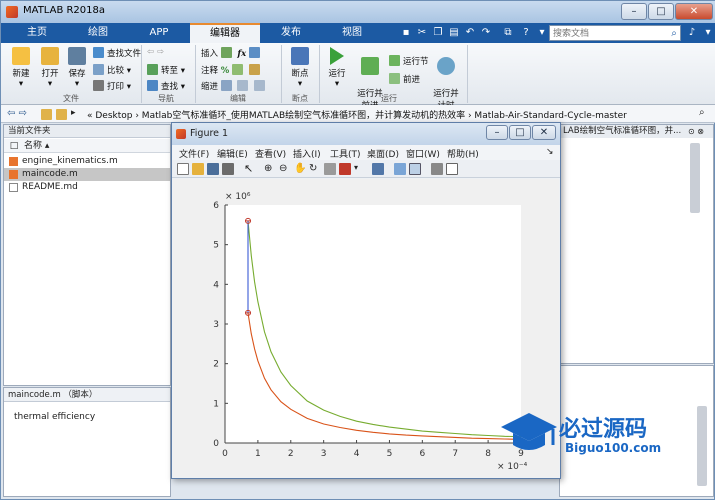 Image resolution: width=715 pixels, height=500 pixels. What do you see at coordinates (17, 113) in the screenshot?
I see `back-forward-arrows: ⇦ ⇨` at bounding box center [17, 113].